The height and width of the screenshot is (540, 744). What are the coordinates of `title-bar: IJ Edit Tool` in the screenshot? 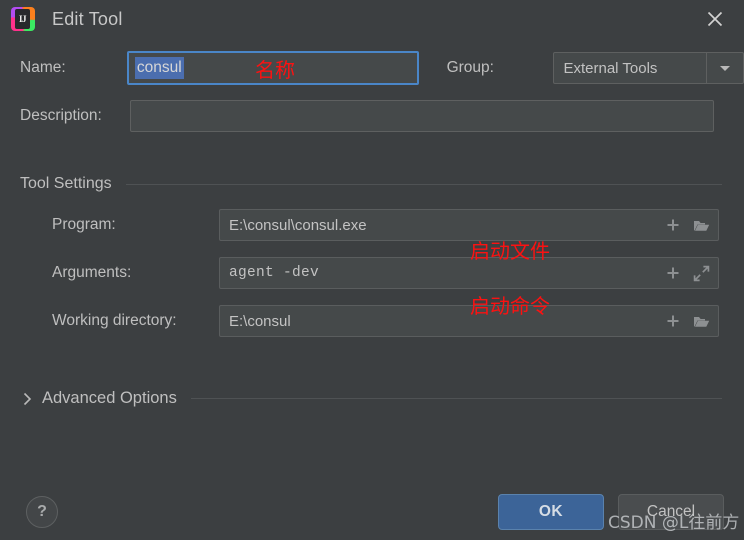 It's located at (372, 19).